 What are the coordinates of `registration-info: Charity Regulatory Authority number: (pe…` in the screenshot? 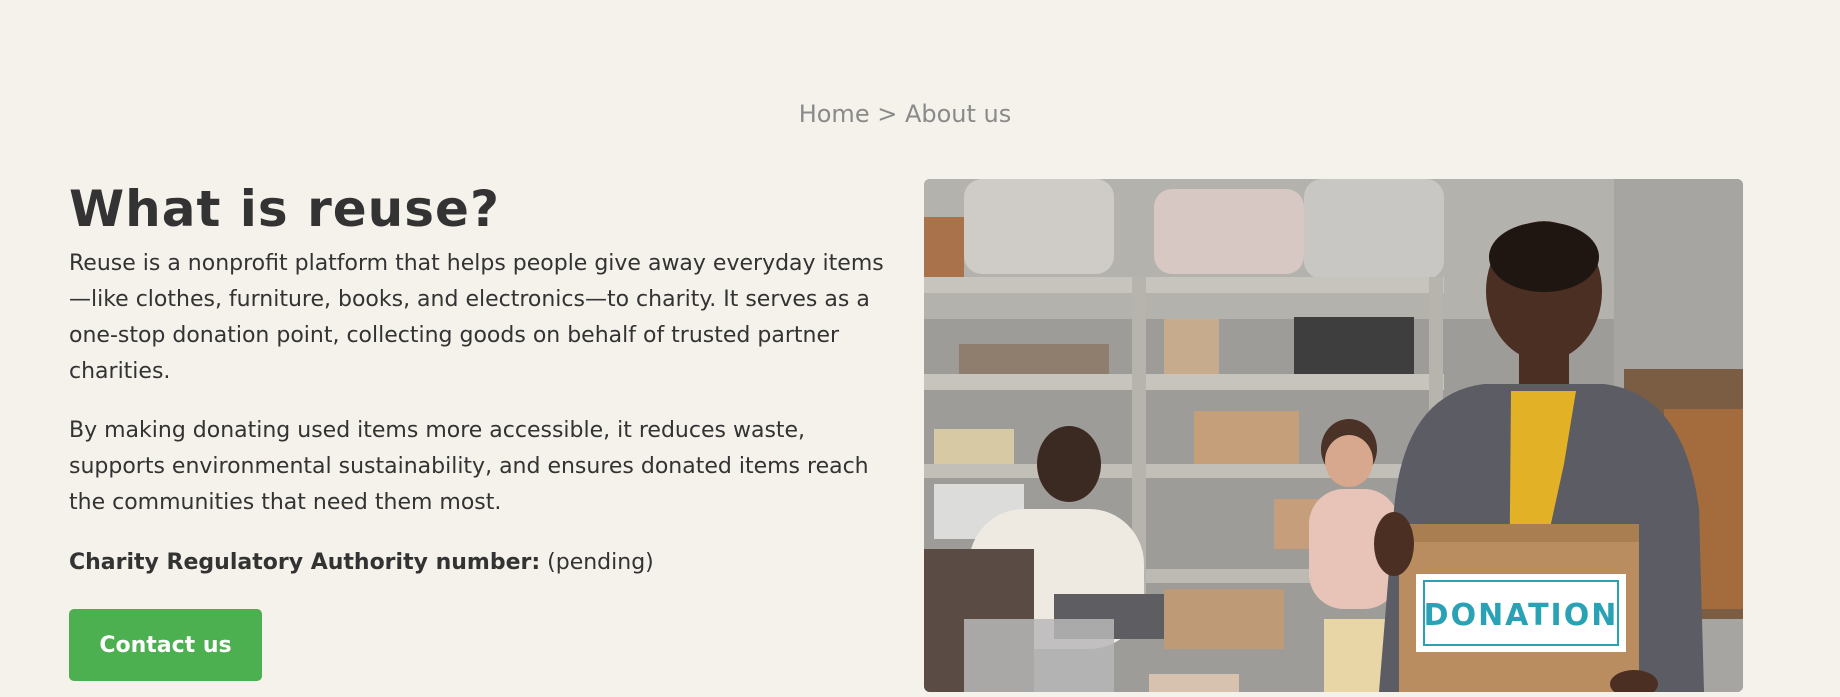 It's located at (484, 563).